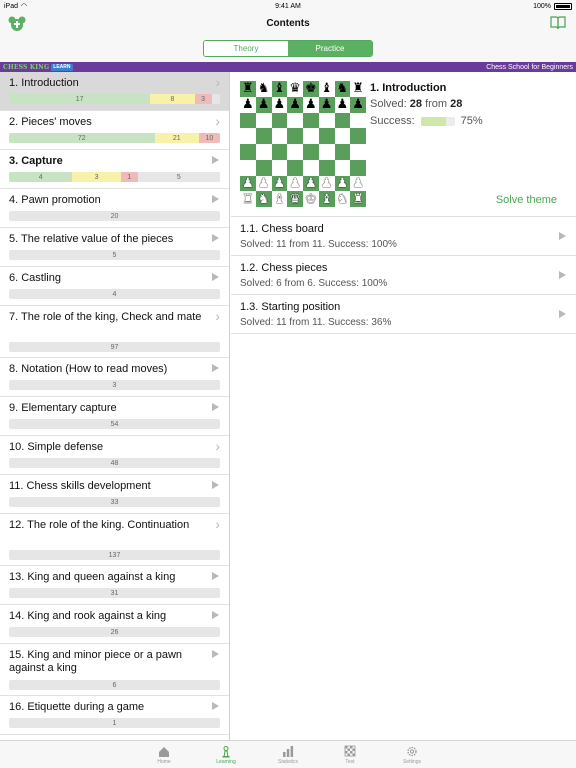 The height and width of the screenshot is (768, 576). What do you see at coordinates (114, 286) in the screenshot?
I see `lesson-item: 6. Castling 4` at bounding box center [114, 286].